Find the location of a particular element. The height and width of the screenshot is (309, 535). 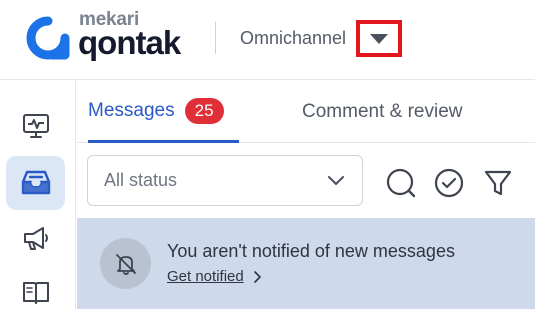

monitor-pulse-icon is located at coordinates (35, 126).